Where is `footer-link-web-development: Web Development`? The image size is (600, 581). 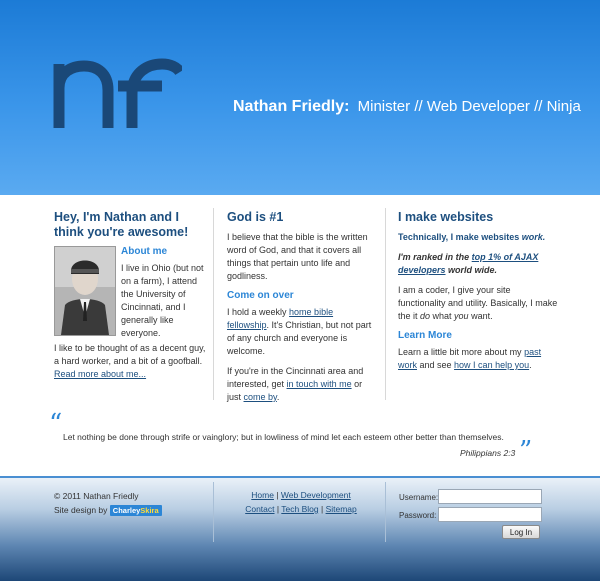 footer-link-web-development: Web Development is located at coordinates (316, 495).